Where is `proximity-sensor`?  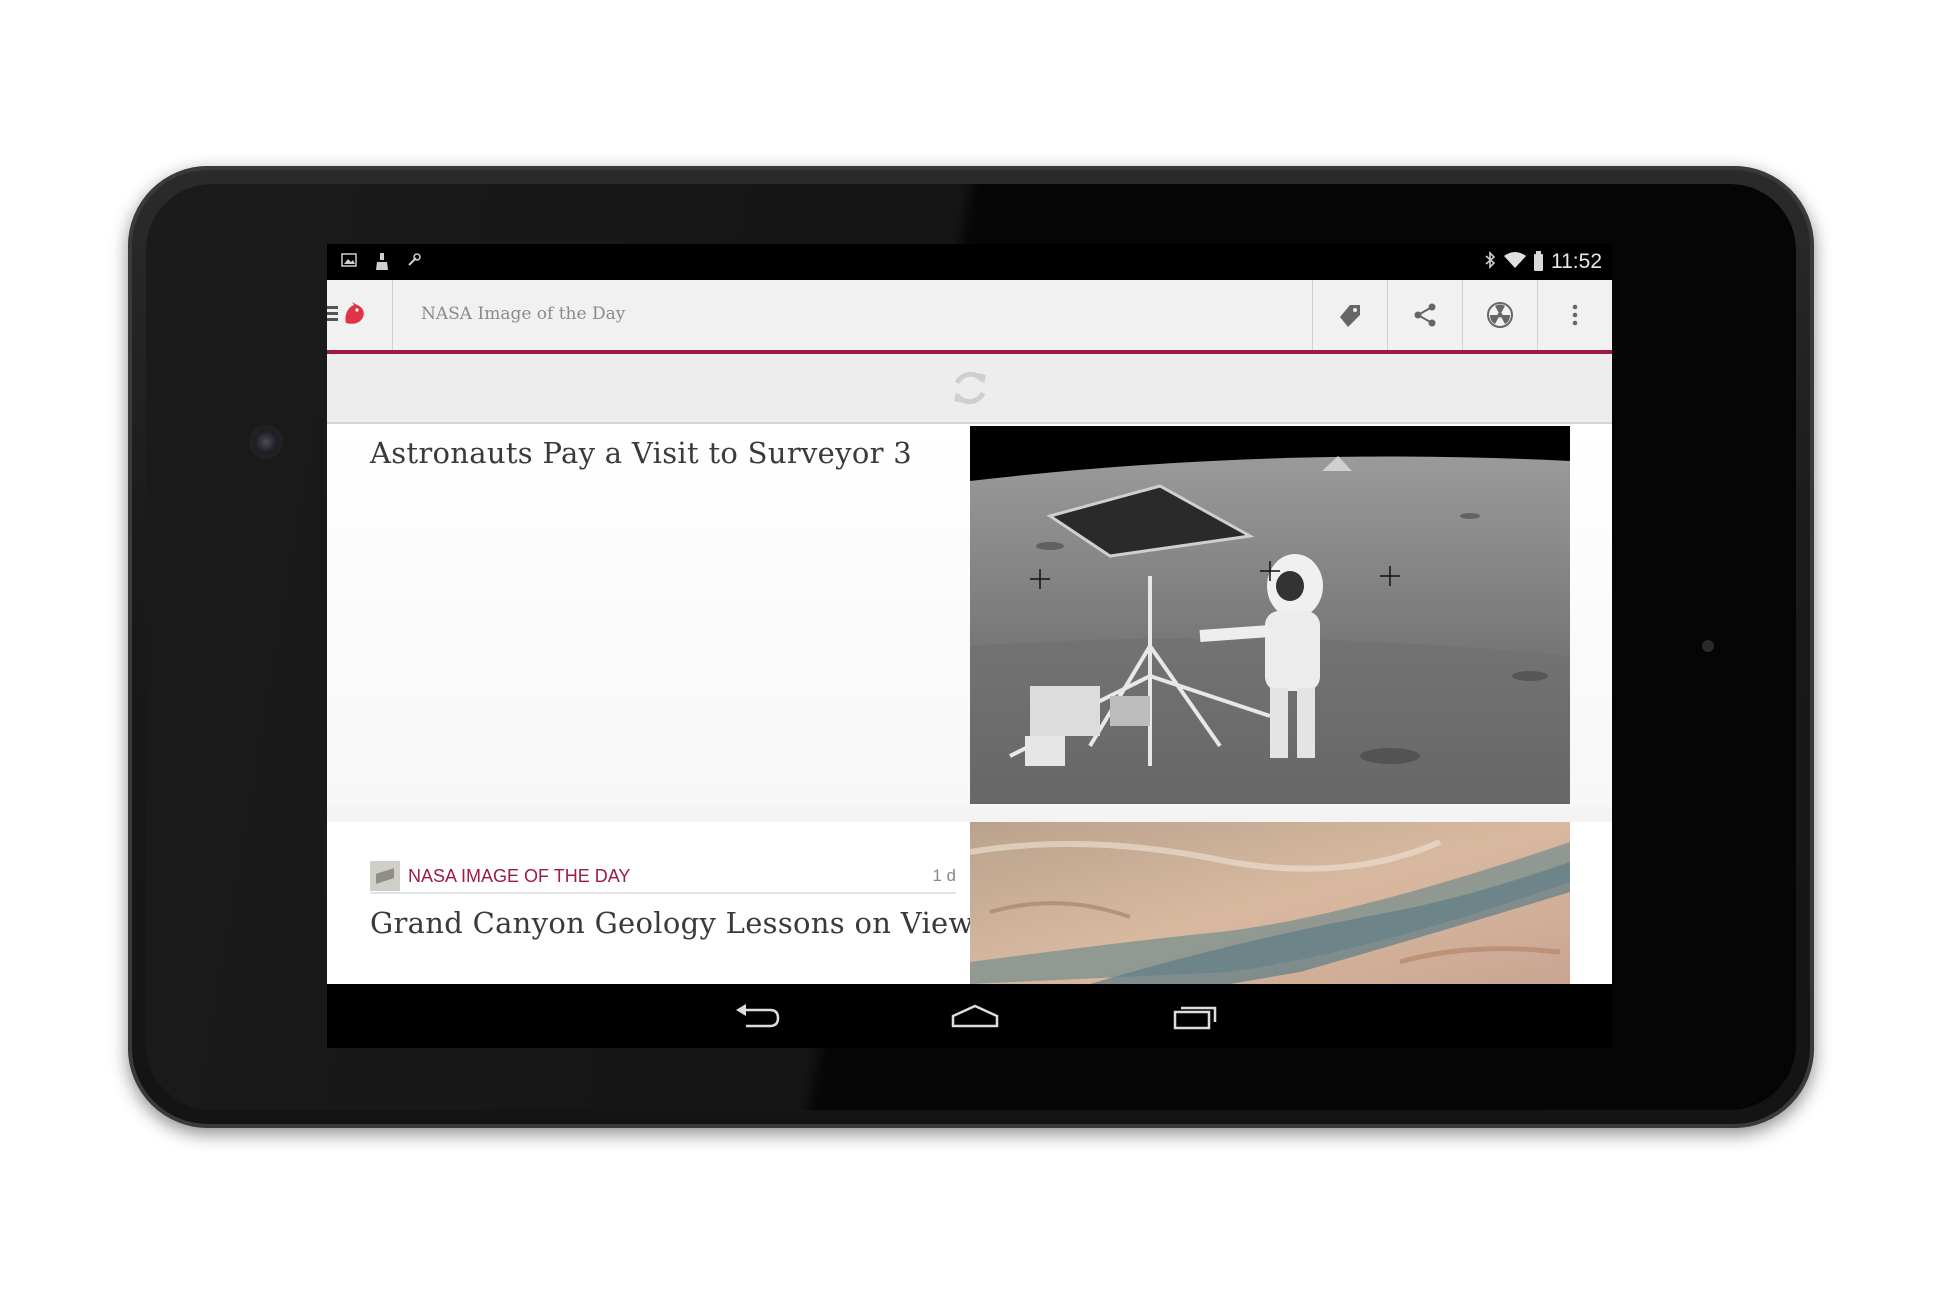
proximity-sensor is located at coordinates (211, 443).